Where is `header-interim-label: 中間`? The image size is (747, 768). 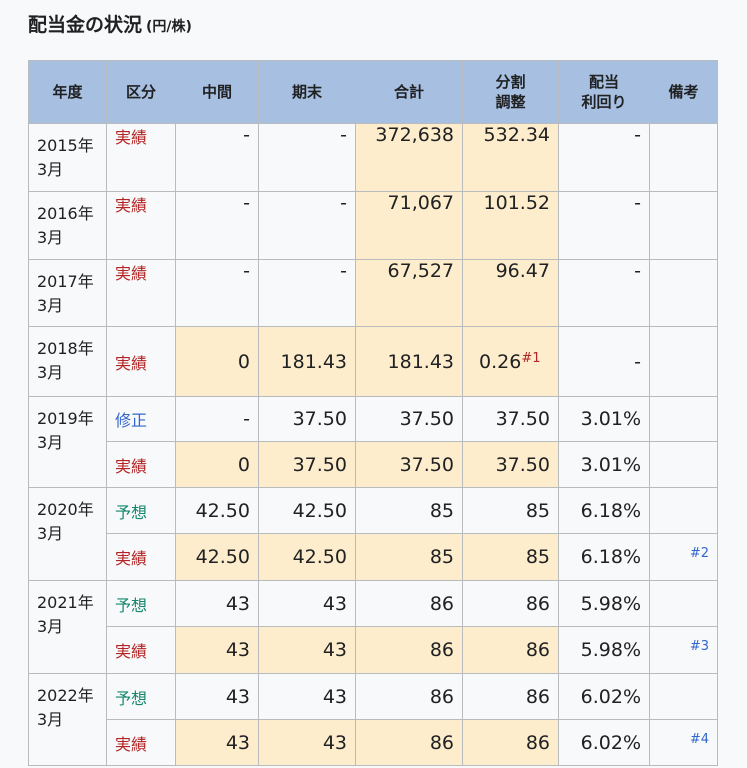 header-interim-label: 中間 is located at coordinates (216, 92).